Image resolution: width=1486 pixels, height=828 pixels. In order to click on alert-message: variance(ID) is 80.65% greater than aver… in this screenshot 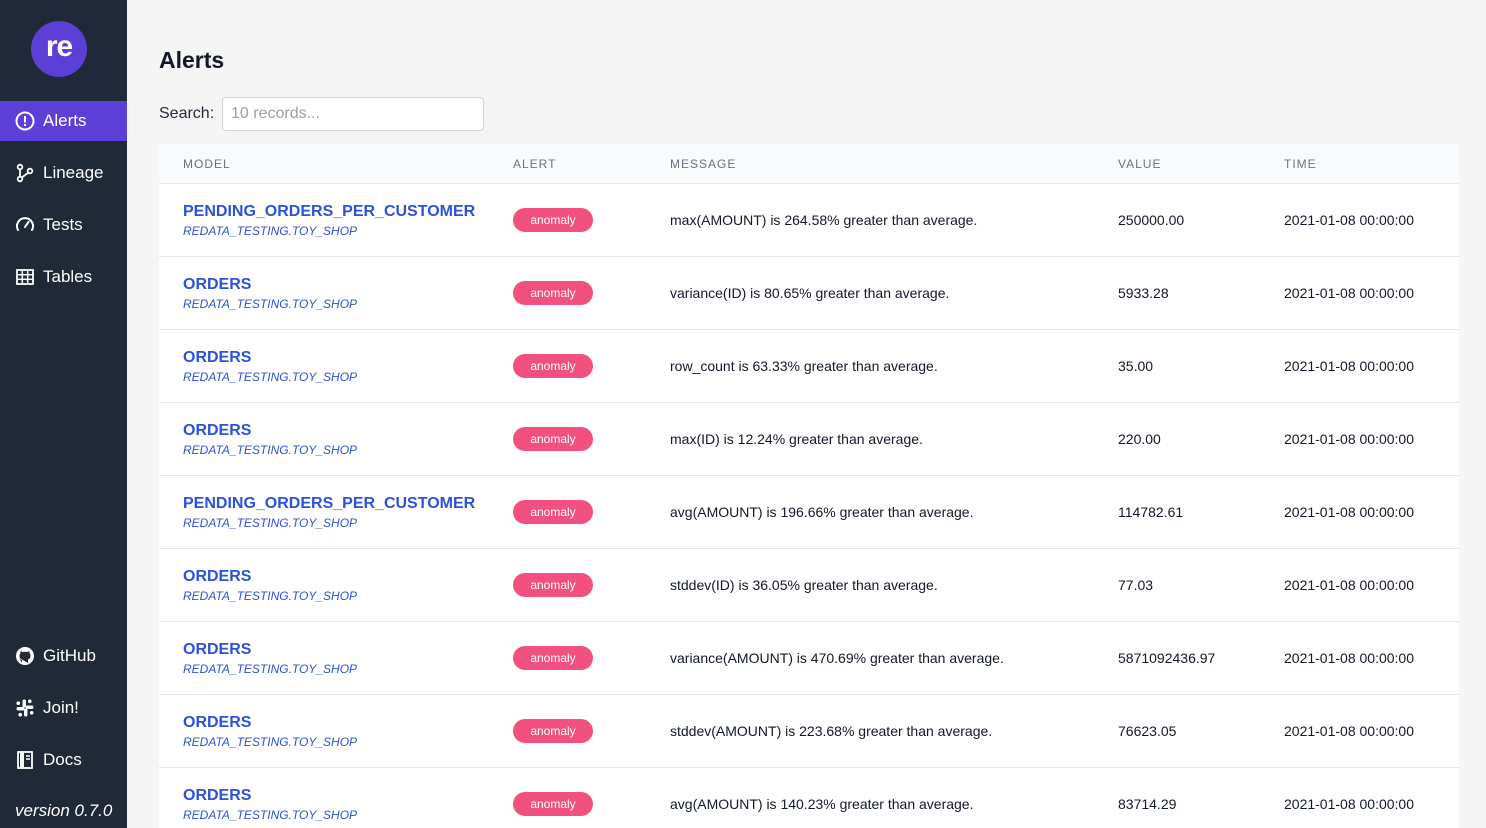, I will do `click(810, 293)`.